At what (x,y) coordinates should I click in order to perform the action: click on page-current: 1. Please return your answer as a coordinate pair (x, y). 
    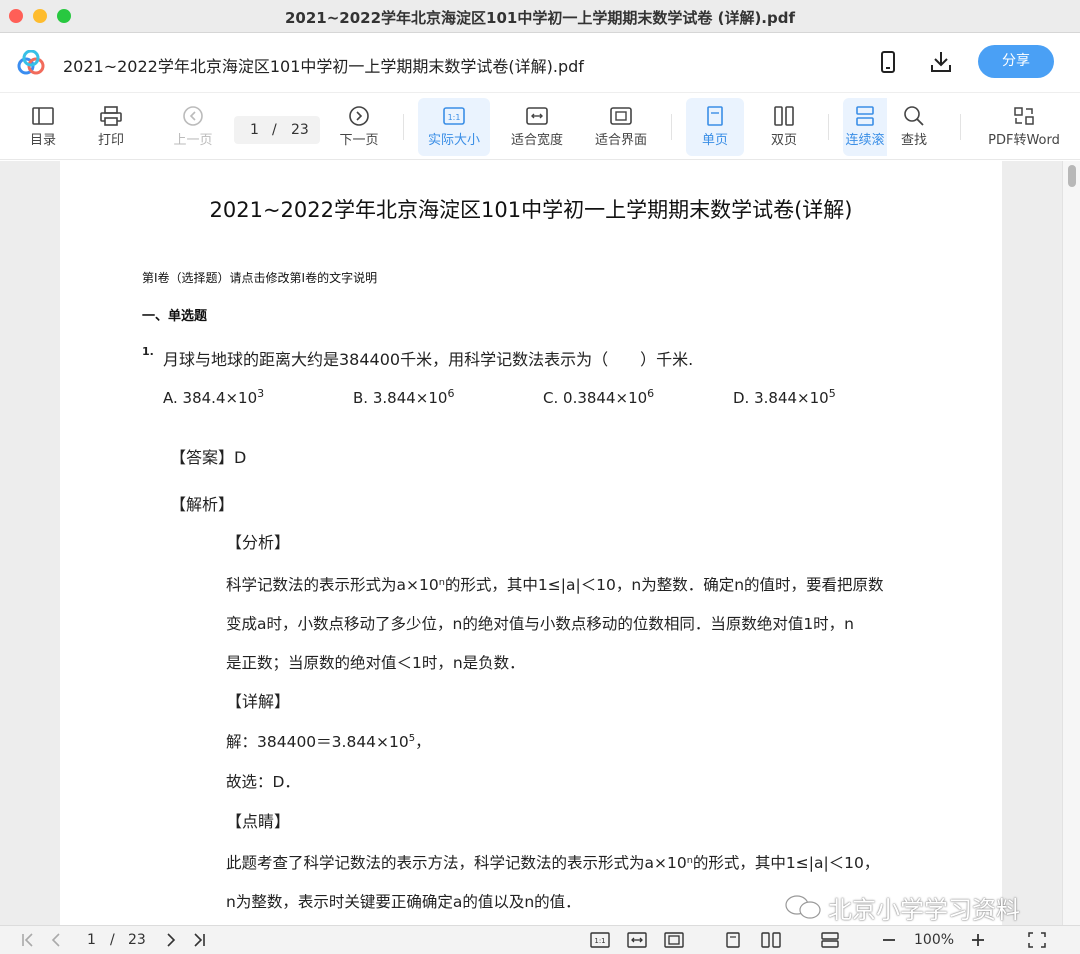
    Looking at the image, I should click on (254, 130).